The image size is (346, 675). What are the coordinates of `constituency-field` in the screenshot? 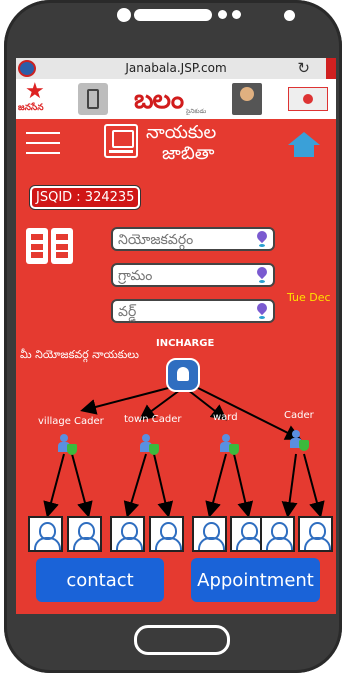 It's located at (193, 239).